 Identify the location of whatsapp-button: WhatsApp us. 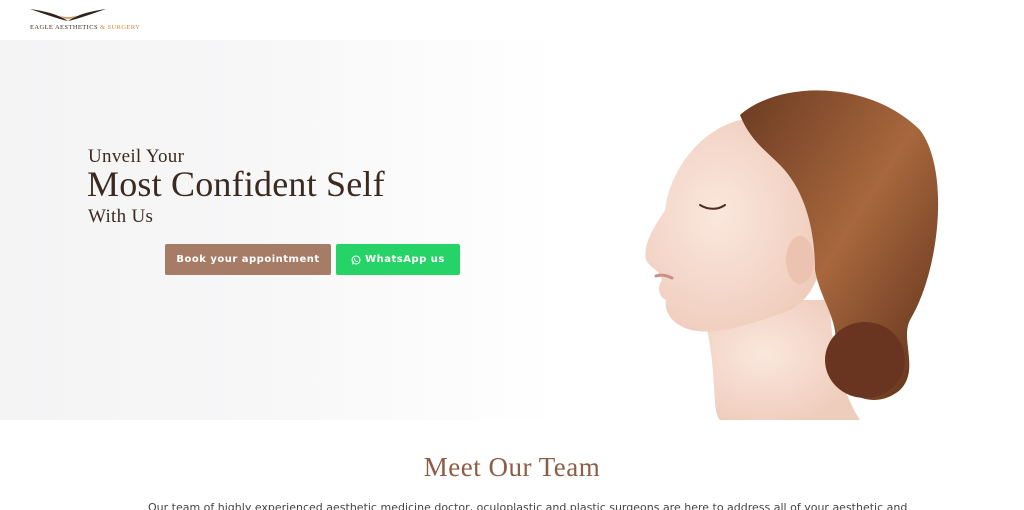
(398, 259).